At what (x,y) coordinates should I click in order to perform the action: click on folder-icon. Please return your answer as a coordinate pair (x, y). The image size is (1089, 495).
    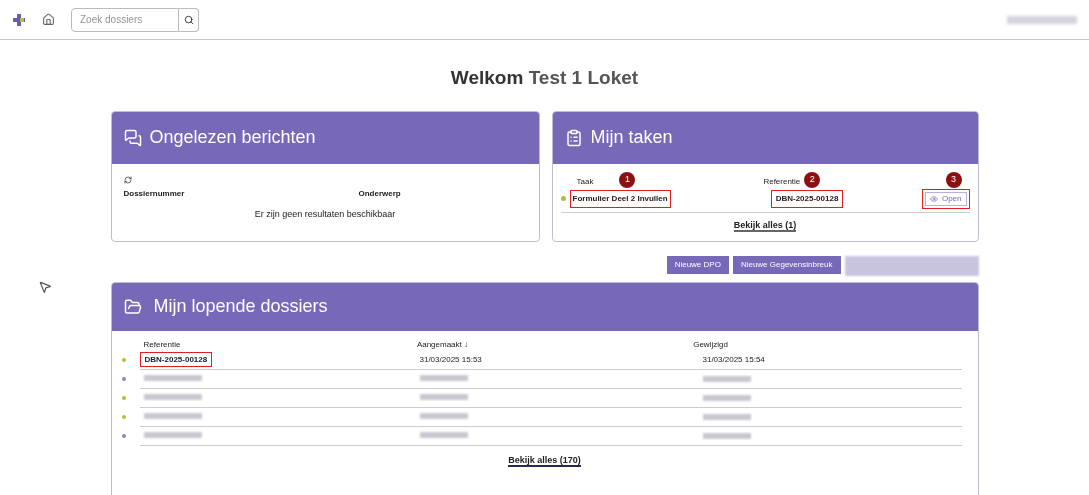
    Looking at the image, I should click on (132, 306).